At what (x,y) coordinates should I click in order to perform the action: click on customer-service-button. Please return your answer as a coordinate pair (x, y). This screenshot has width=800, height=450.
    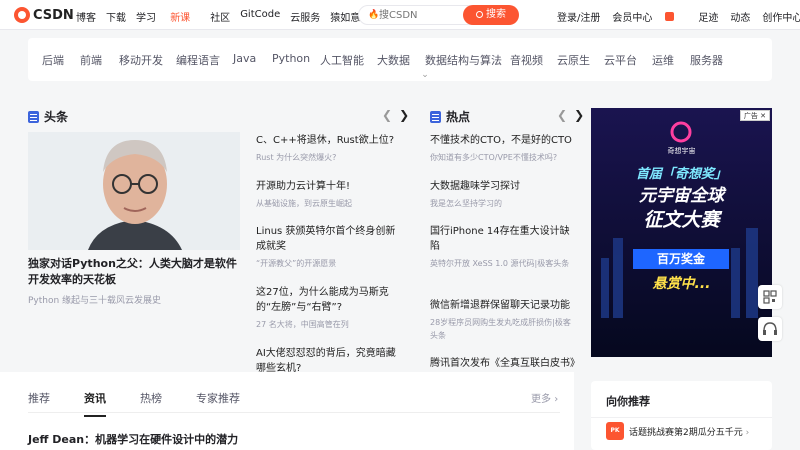
    Looking at the image, I should click on (770, 329).